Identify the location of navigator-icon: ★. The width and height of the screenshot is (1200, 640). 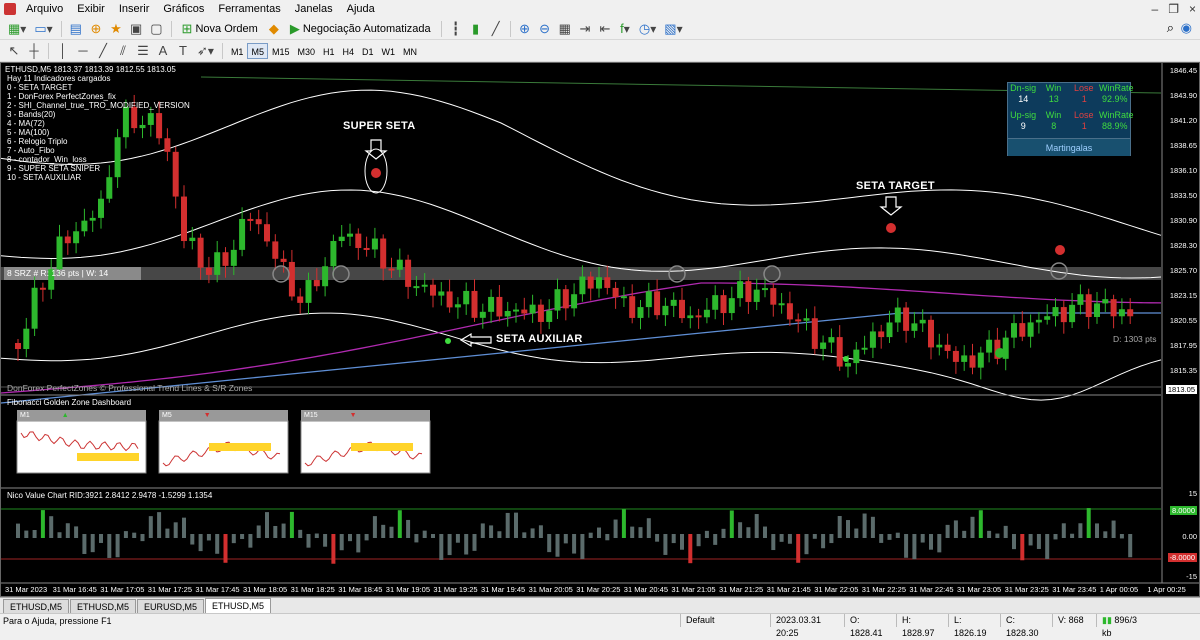
(116, 29).